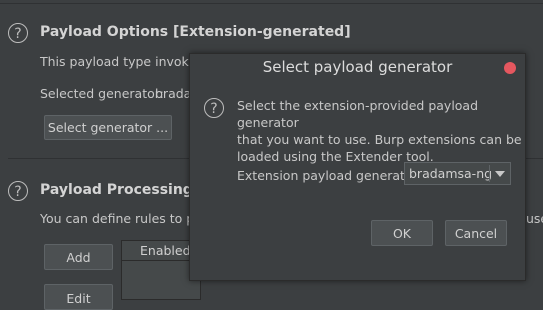 The image size is (543, 310). I want to click on generator-select: bradamsa-ng, so click(457, 173).